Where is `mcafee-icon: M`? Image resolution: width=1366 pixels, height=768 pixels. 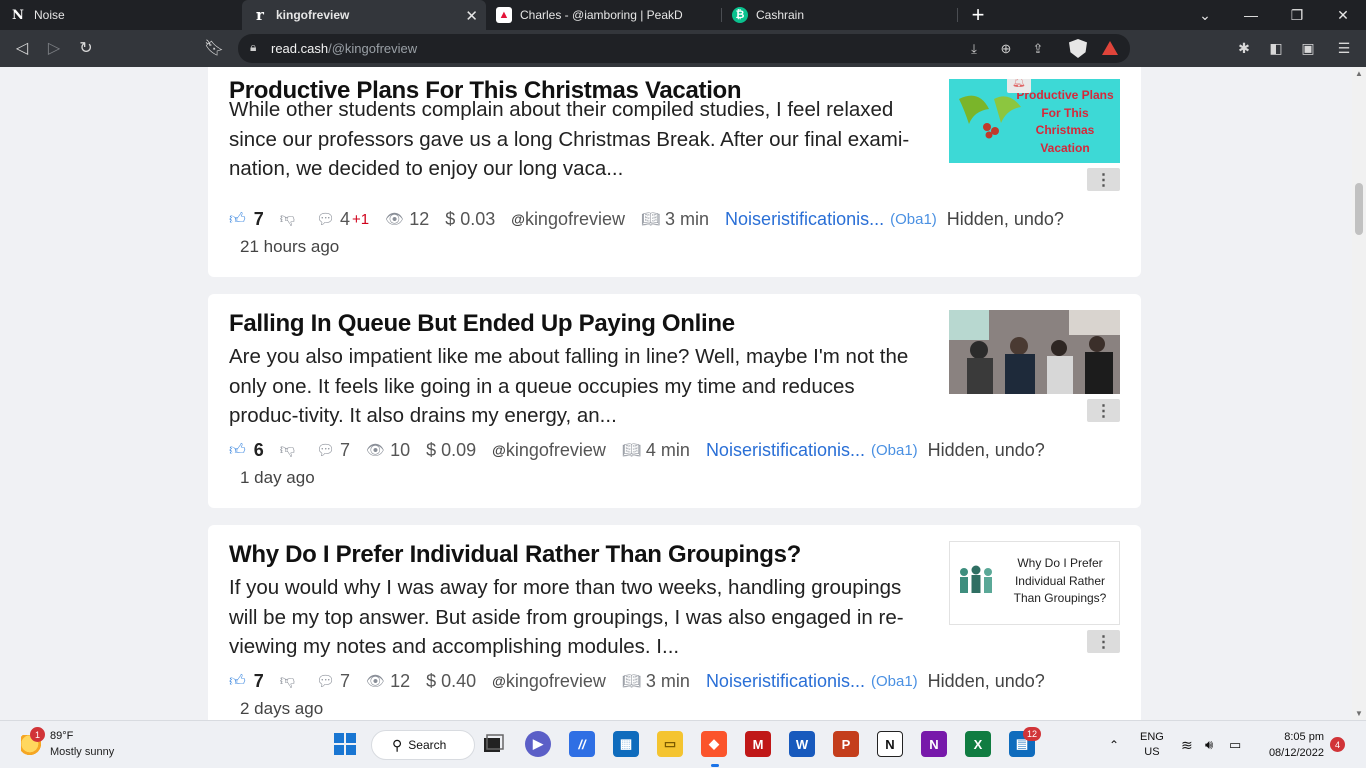 mcafee-icon: M is located at coordinates (758, 744).